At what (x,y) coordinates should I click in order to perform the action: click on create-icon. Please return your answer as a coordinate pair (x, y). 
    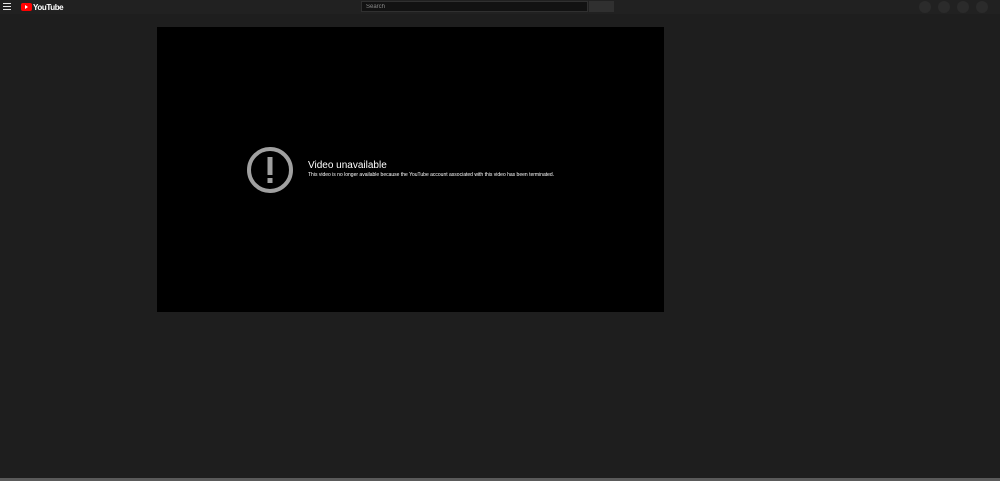
    Looking at the image, I should click on (925, 7).